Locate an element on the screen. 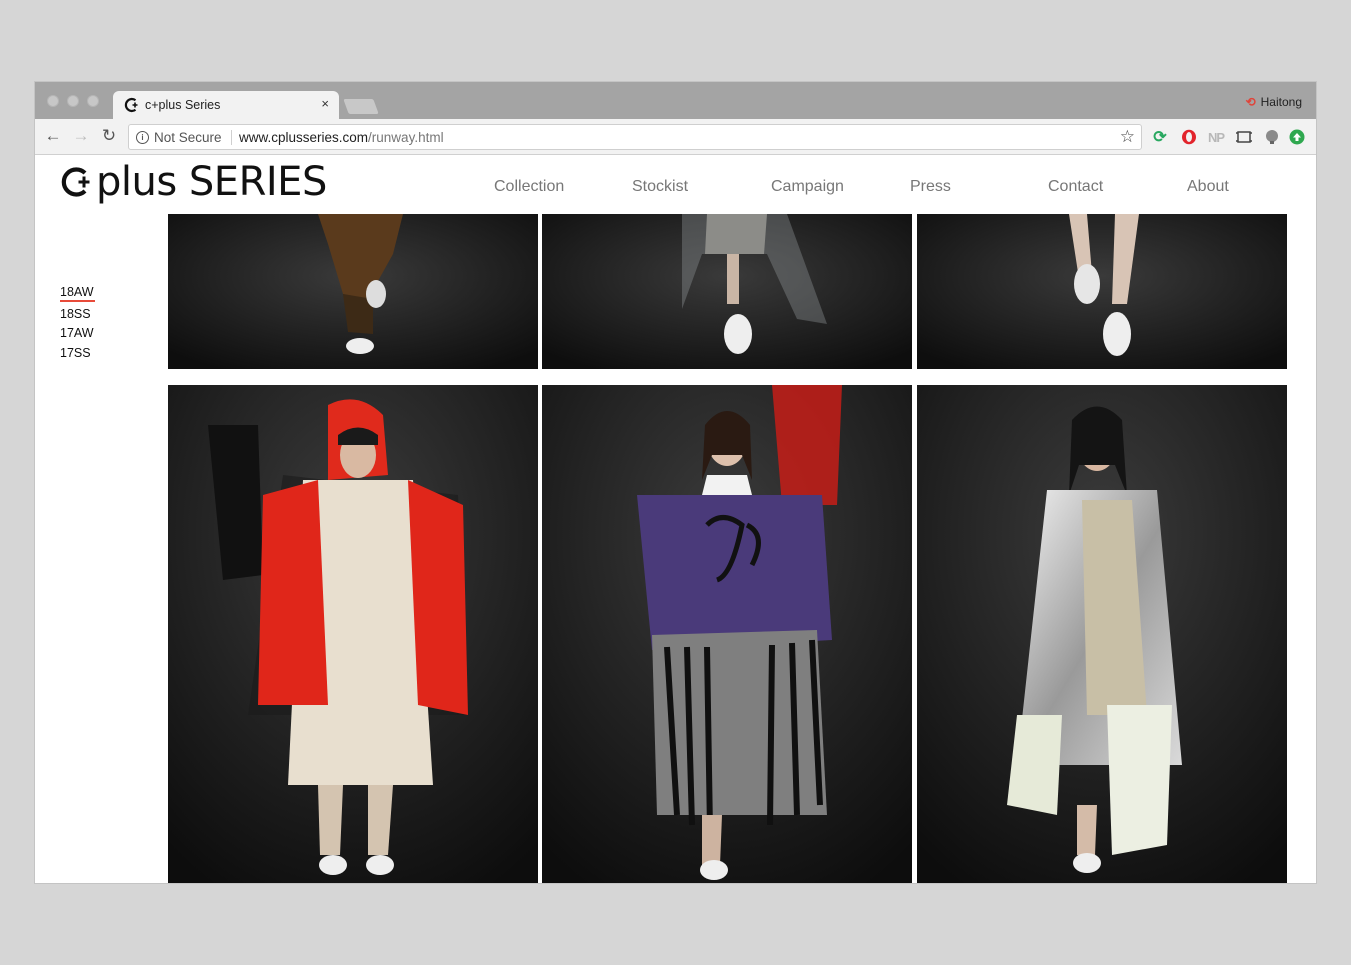 This screenshot has width=1351, height=965. logo-text: plus SERIES is located at coordinates (211, 182).